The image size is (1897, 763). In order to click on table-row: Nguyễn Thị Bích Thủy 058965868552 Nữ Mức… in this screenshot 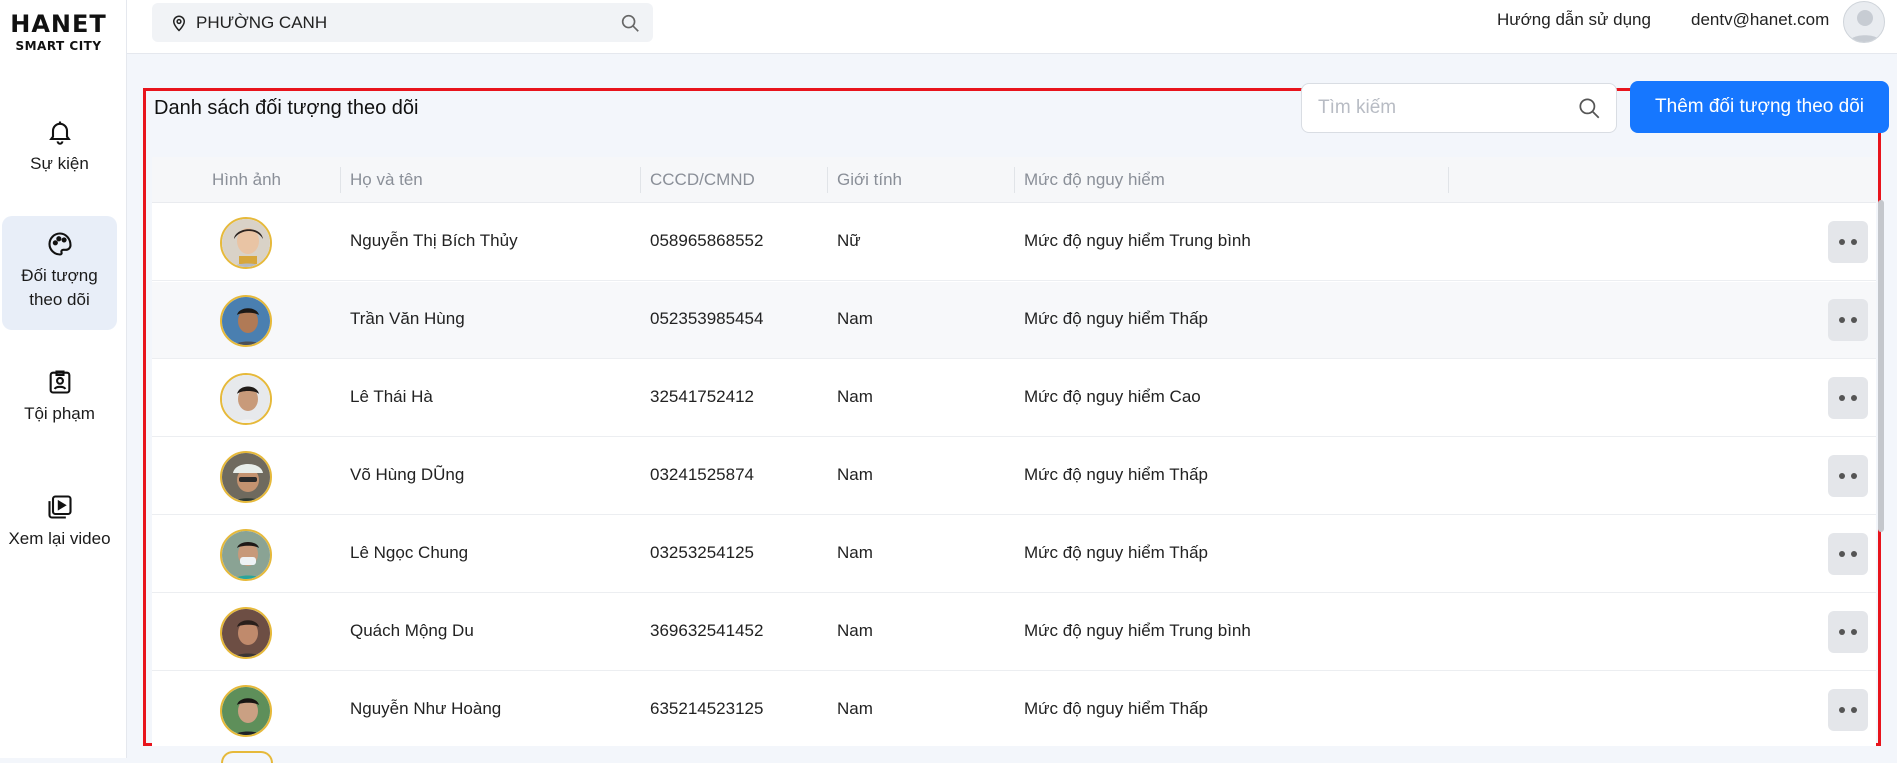, I will do `click(1014, 242)`.